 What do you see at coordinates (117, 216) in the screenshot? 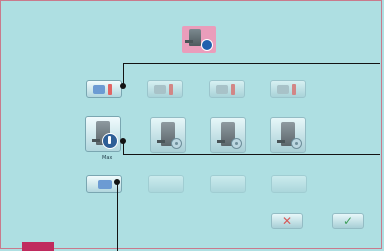
I see `callout-line-bottom` at bounding box center [117, 216].